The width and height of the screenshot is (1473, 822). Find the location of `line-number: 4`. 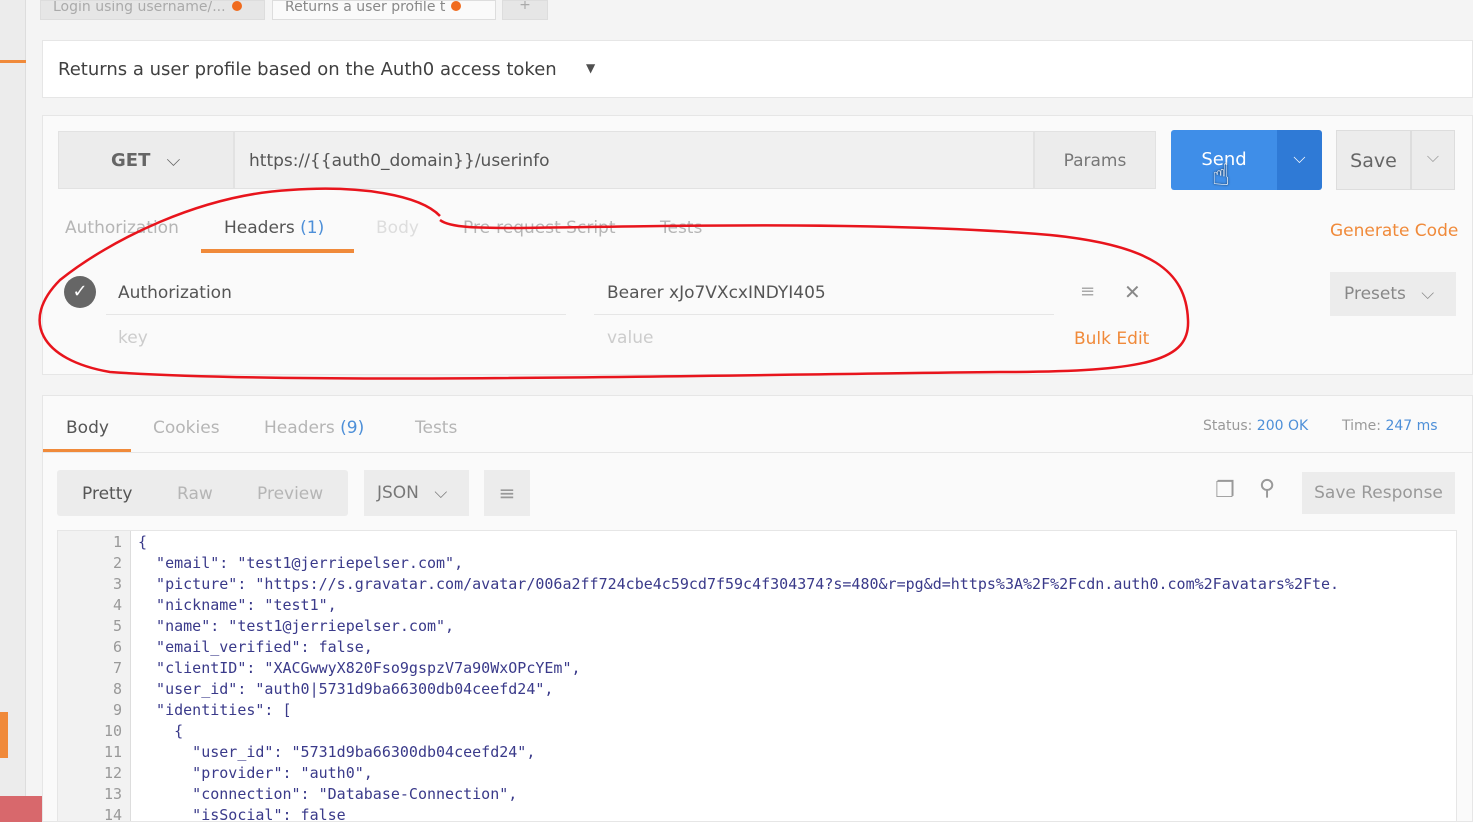

line-number: 4 is located at coordinates (117, 605).